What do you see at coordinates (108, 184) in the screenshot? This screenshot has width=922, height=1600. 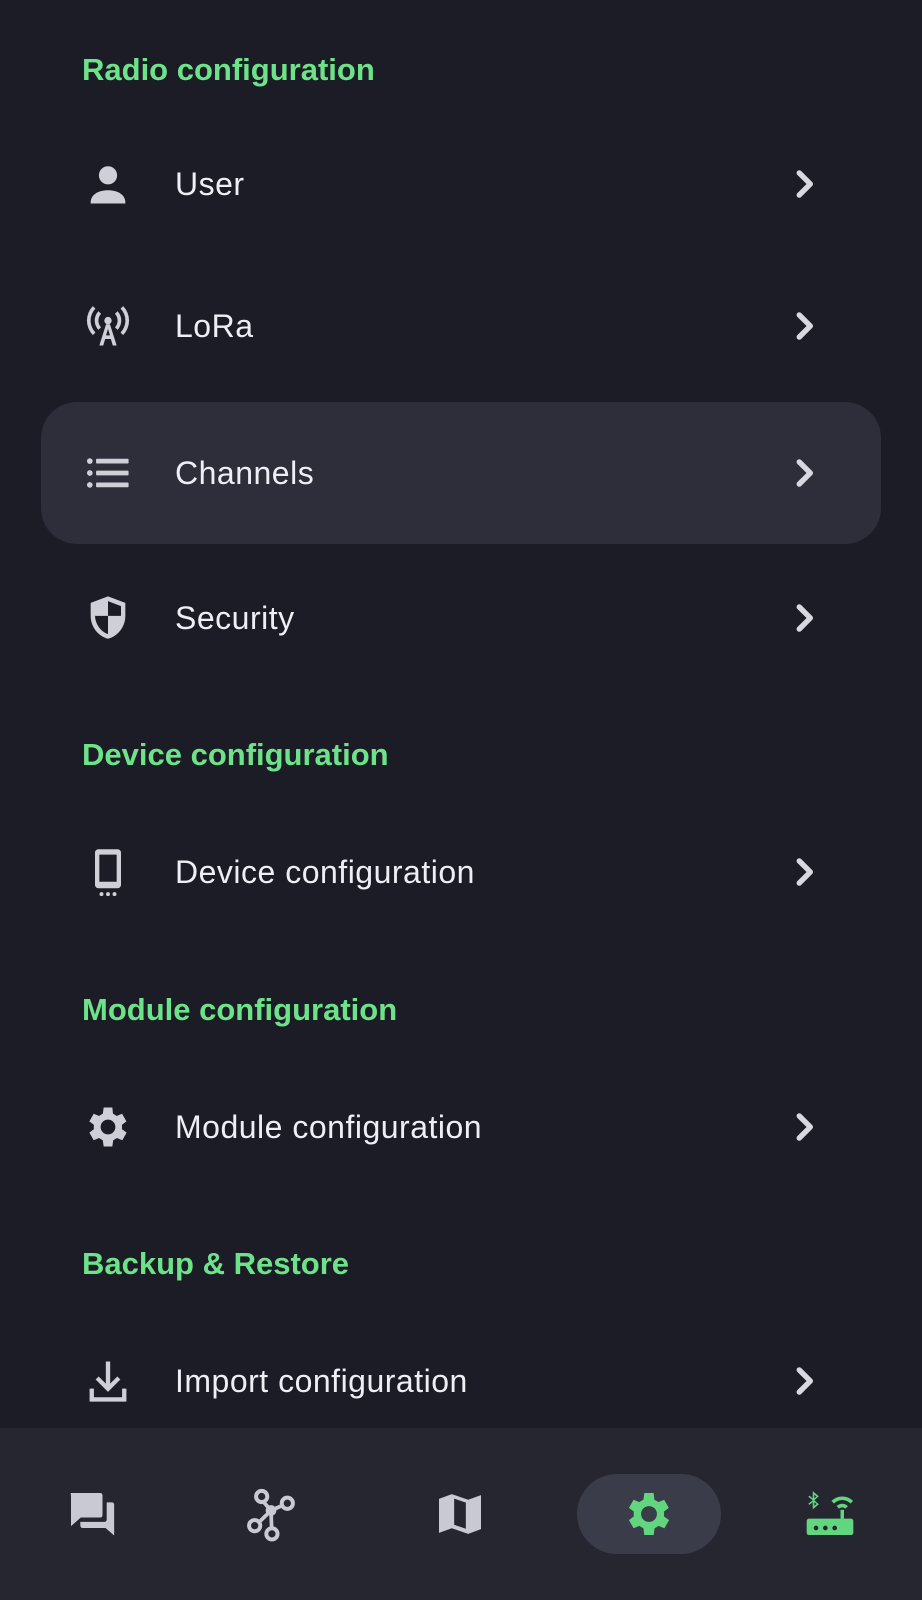 I see `person-icon` at bounding box center [108, 184].